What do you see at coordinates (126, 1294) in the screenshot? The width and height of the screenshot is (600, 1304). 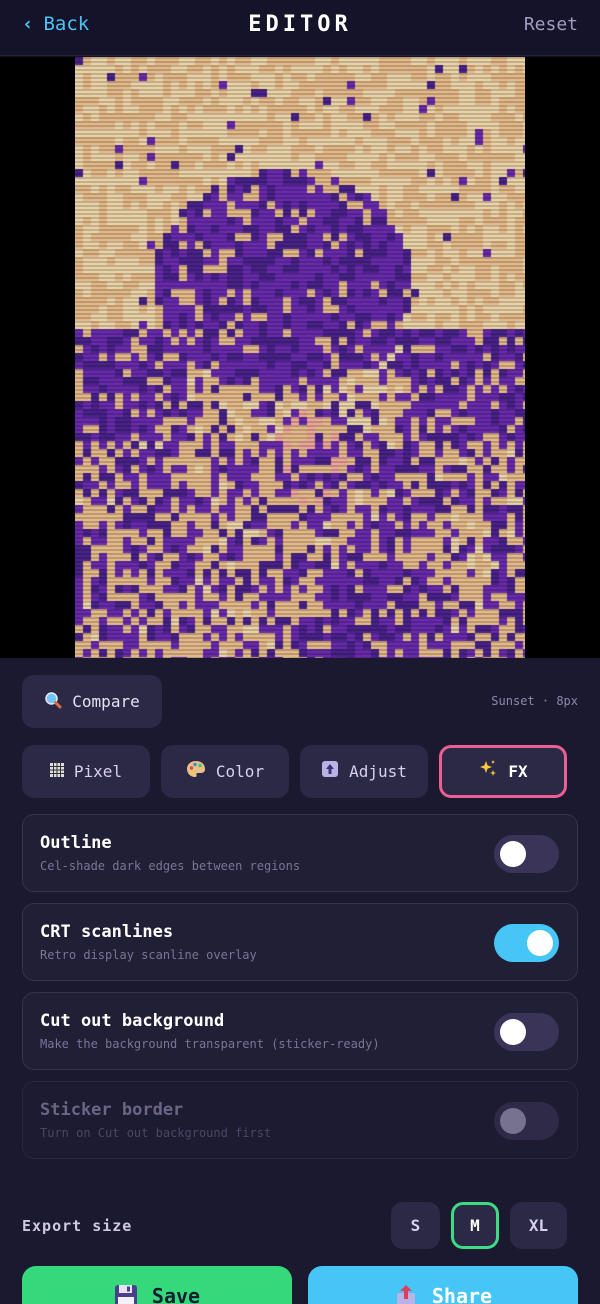 I see `floppy-disk-icon` at bounding box center [126, 1294].